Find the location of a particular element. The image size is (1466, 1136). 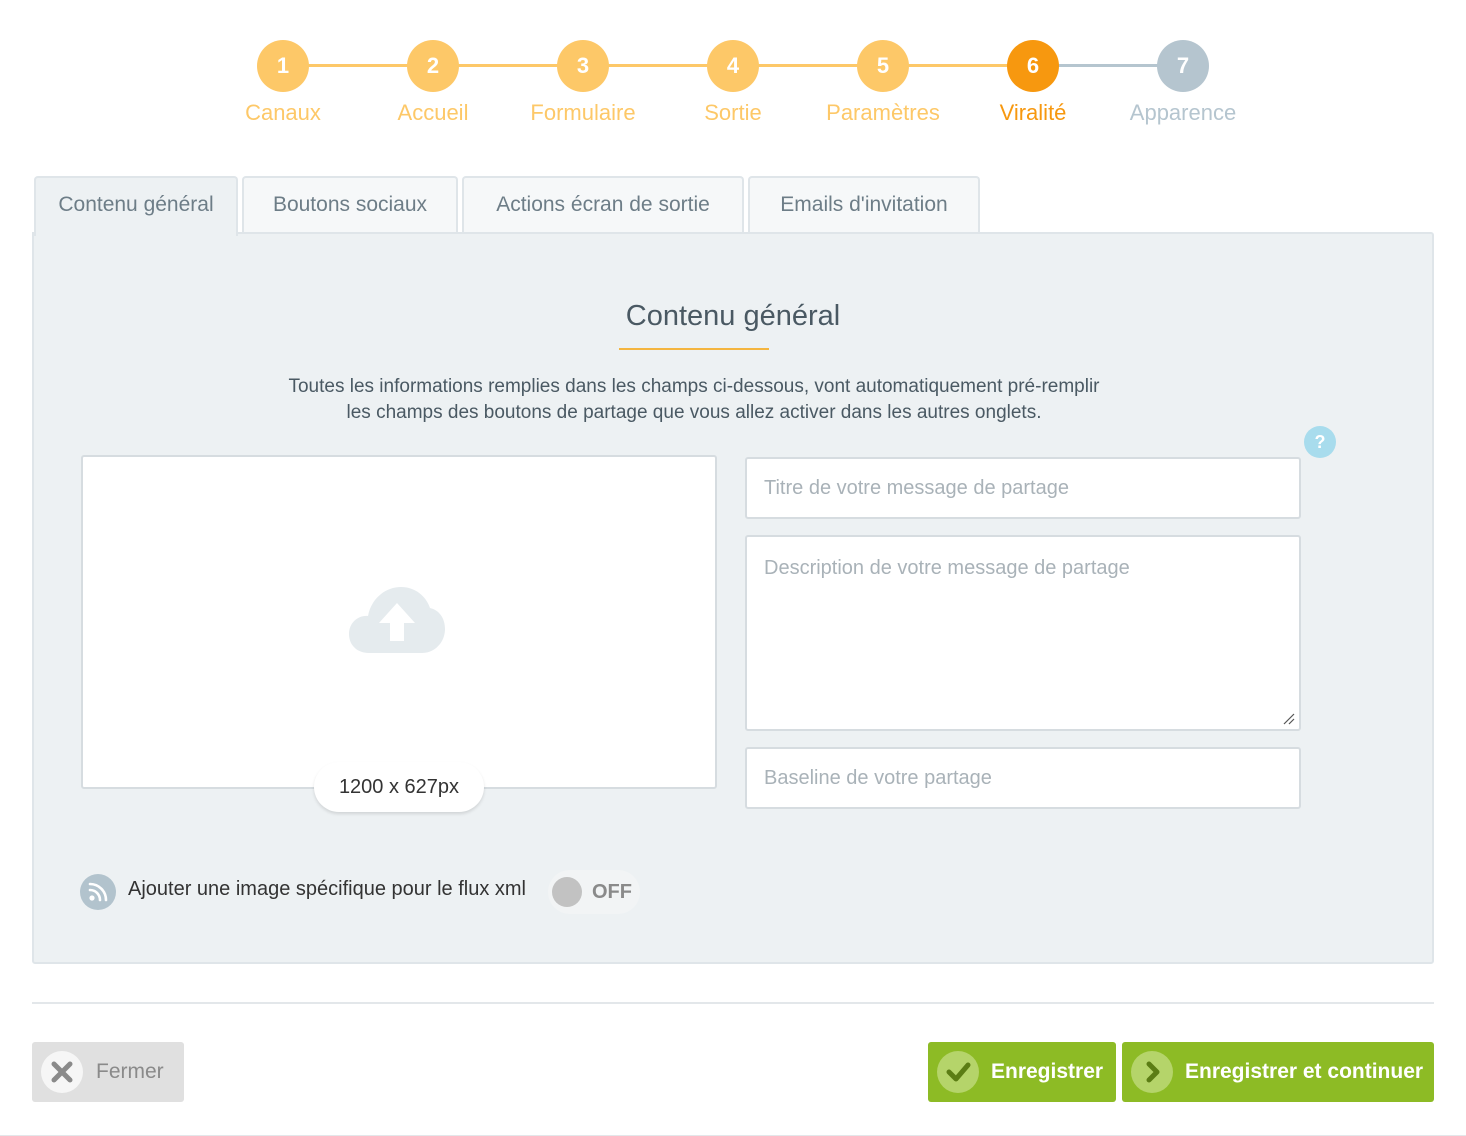

rss-icon is located at coordinates (98, 892).